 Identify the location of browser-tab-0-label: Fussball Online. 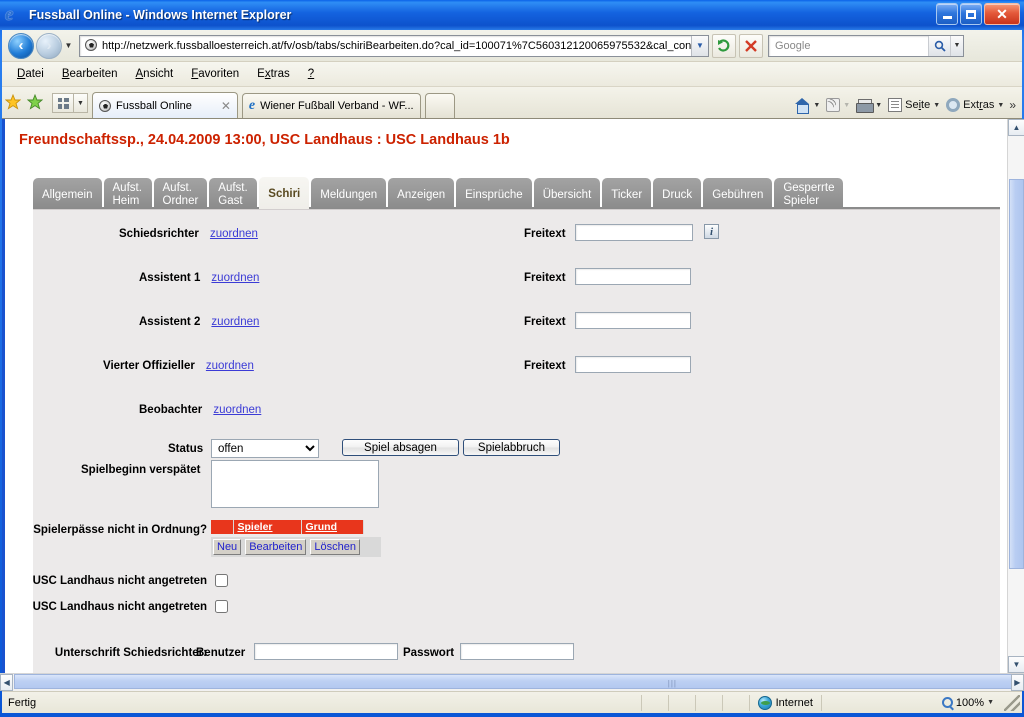
(154, 105).